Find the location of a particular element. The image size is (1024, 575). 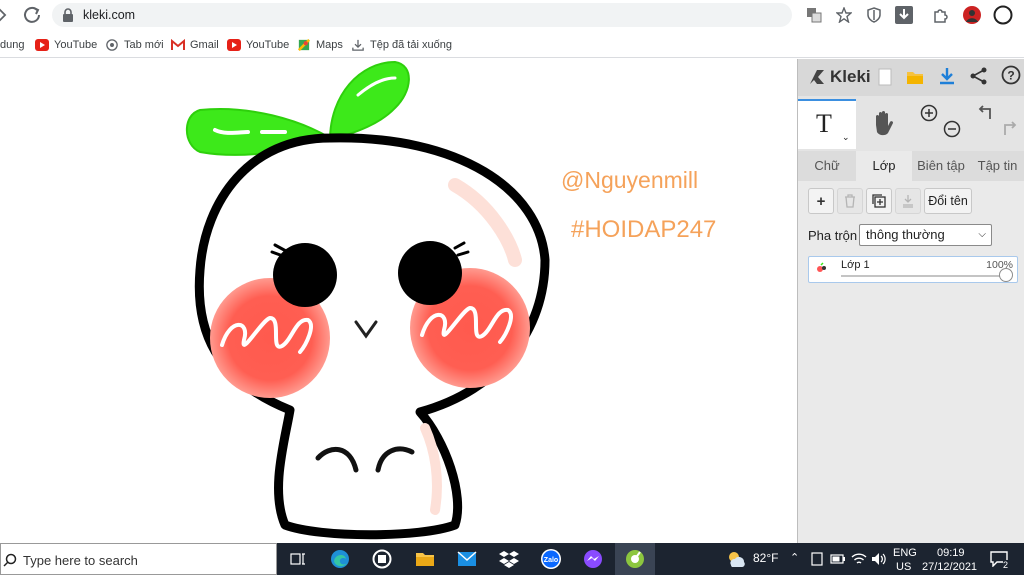

share-icon is located at coordinates (979, 76).